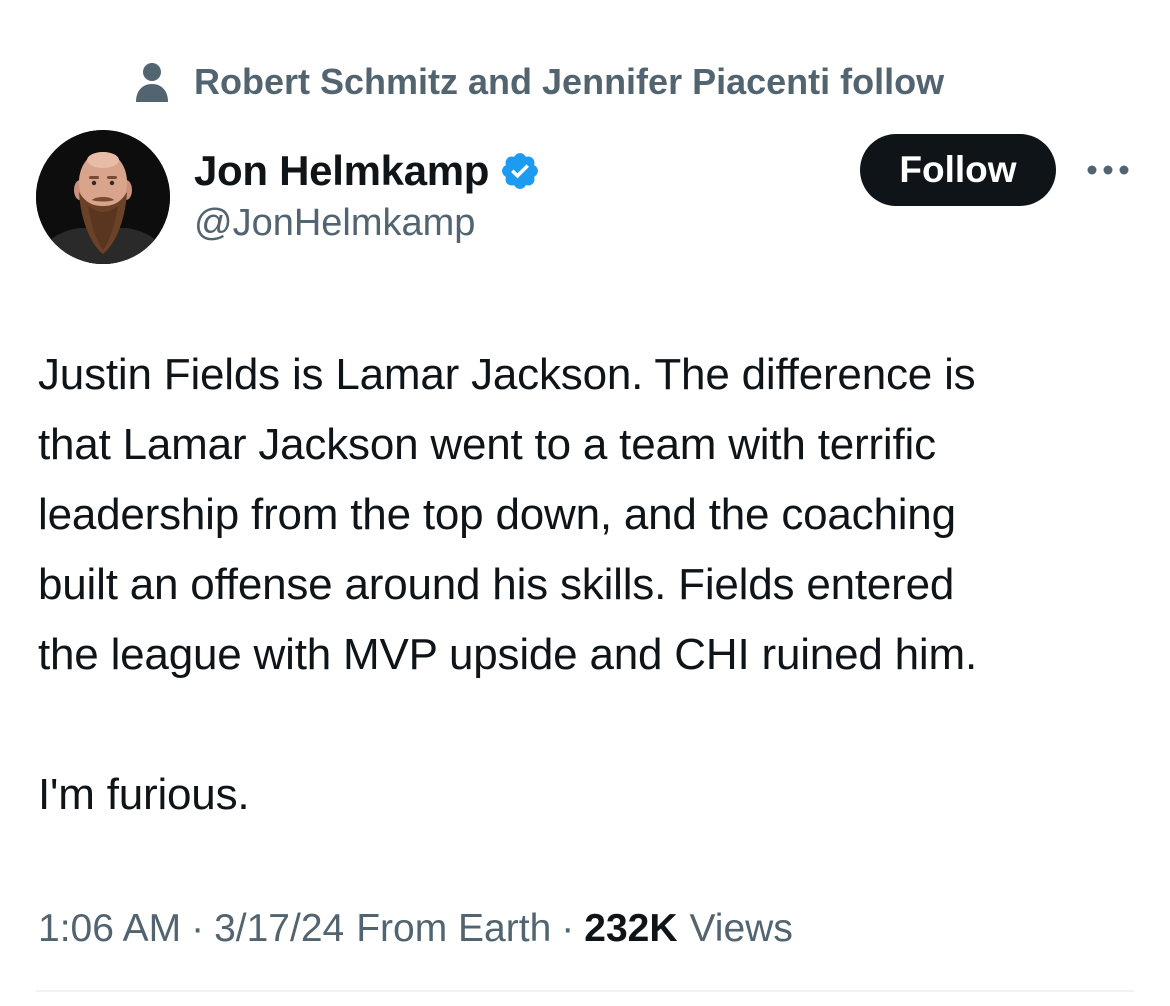 The width and height of the screenshot is (1170, 1006). I want to click on more-options-button, so click(1108, 170).